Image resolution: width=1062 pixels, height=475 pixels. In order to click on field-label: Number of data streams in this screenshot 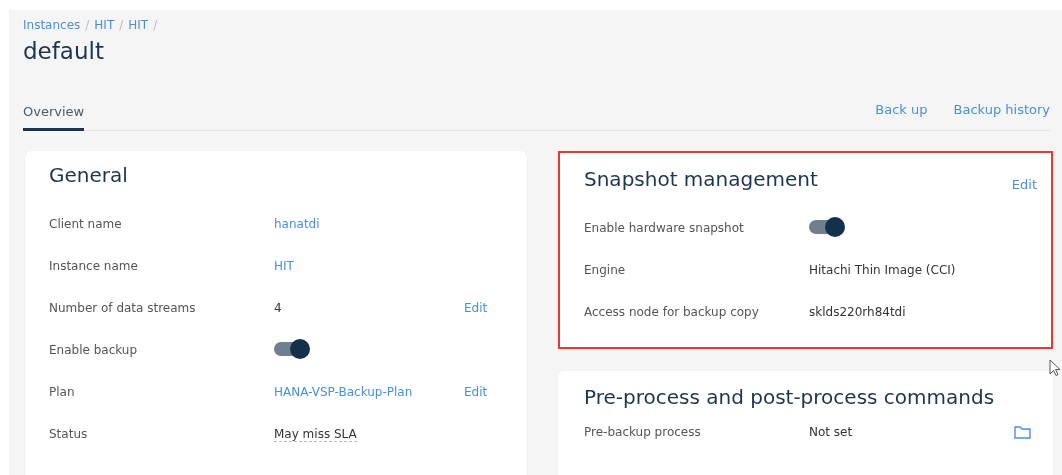, I will do `click(123, 308)`.